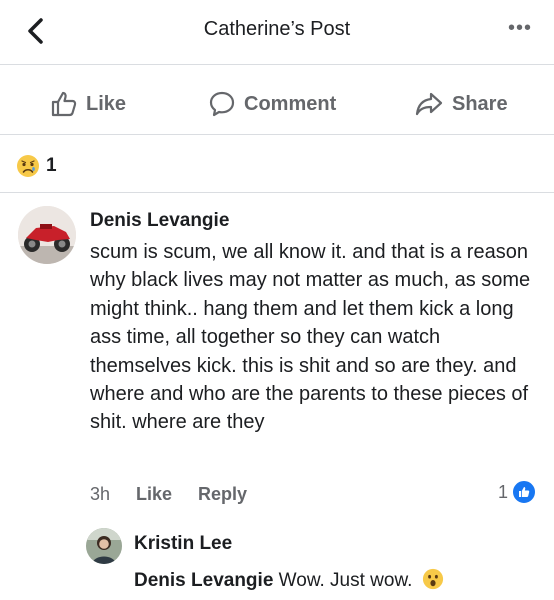  Describe the element at coordinates (290, 103) in the screenshot. I see `comment-button-label: Comment` at that location.